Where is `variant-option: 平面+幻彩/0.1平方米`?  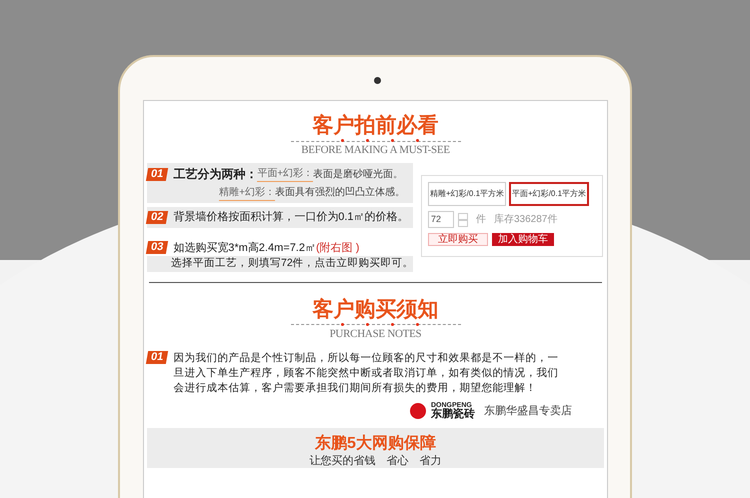 variant-option: 平面+幻彩/0.1平方米 is located at coordinates (549, 194).